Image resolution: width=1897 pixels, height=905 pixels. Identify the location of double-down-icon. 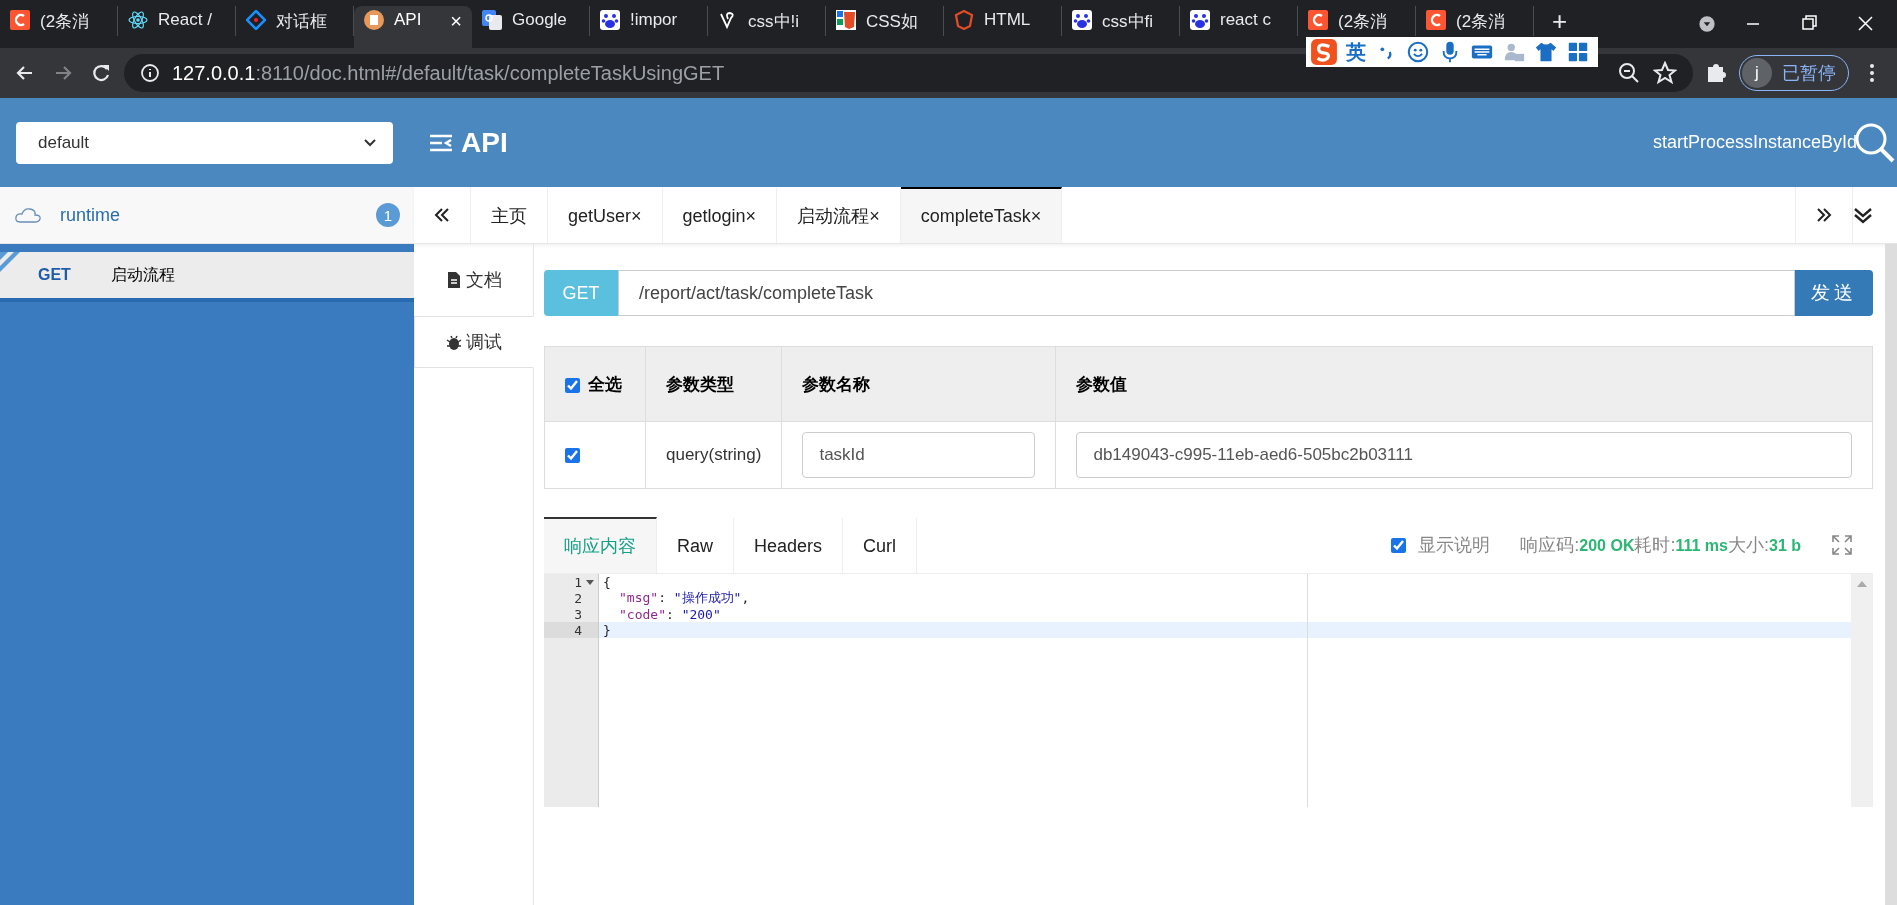
(1863, 215).